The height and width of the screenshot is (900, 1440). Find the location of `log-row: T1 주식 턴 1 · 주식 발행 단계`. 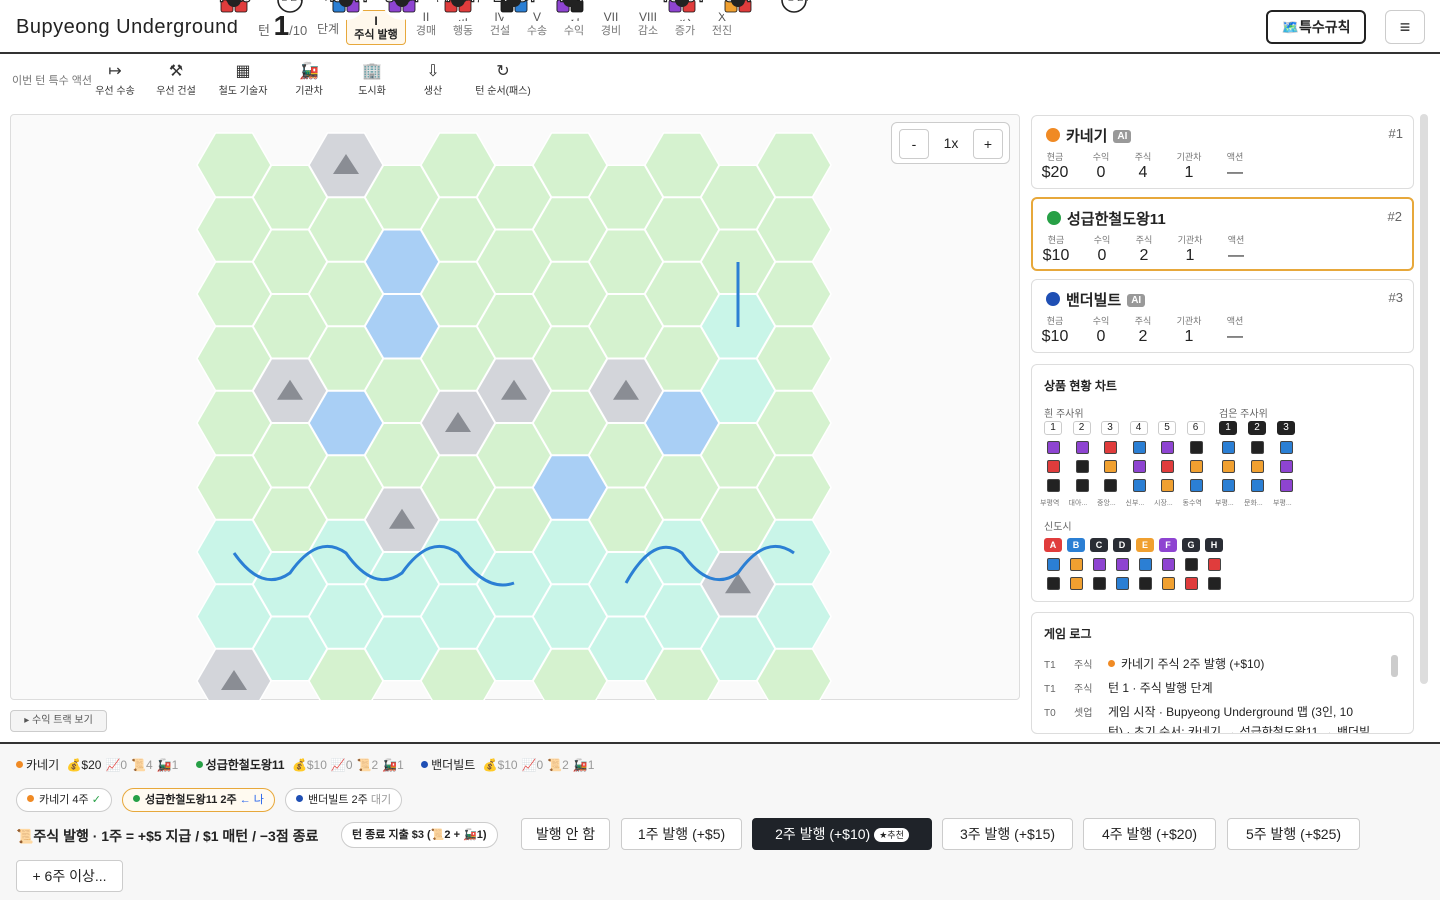

log-row: T1 주식 턴 1 · 주식 발행 단계 is located at coordinates (1128, 688).